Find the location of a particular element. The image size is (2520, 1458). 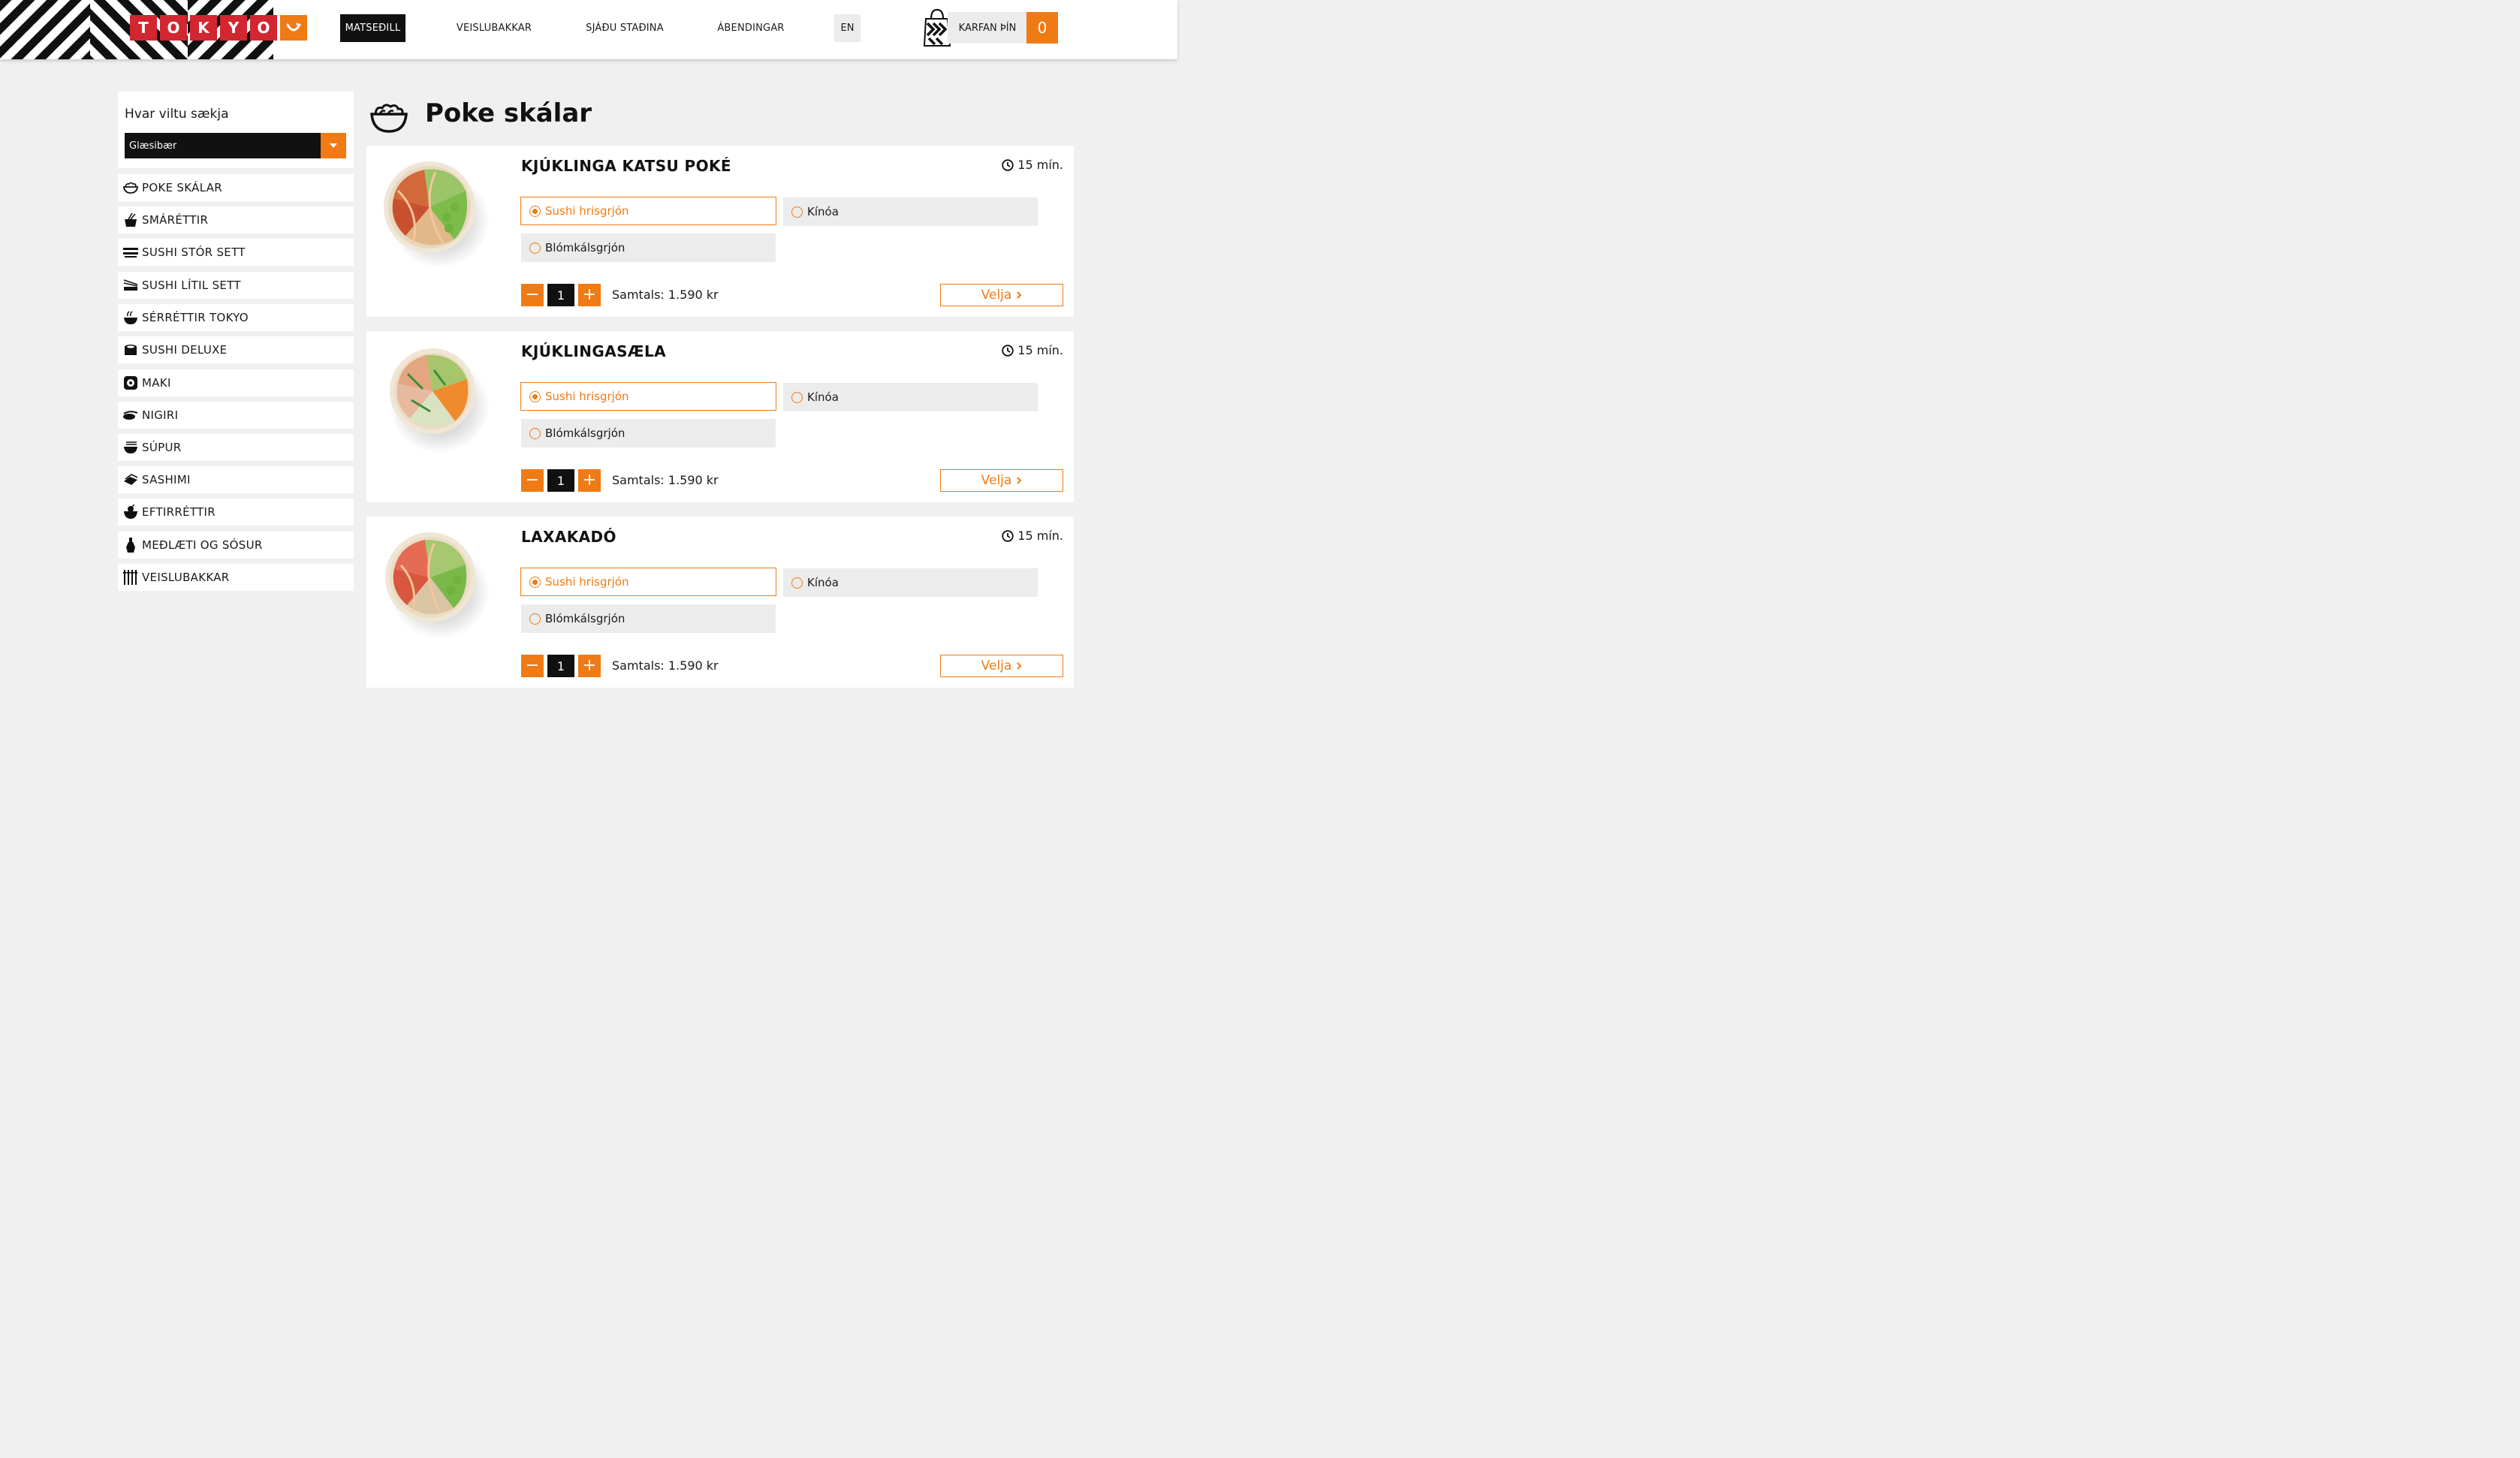

category-sushi-litil-sett: SUSHI LÍTIL SETT is located at coordinates (236, 285).